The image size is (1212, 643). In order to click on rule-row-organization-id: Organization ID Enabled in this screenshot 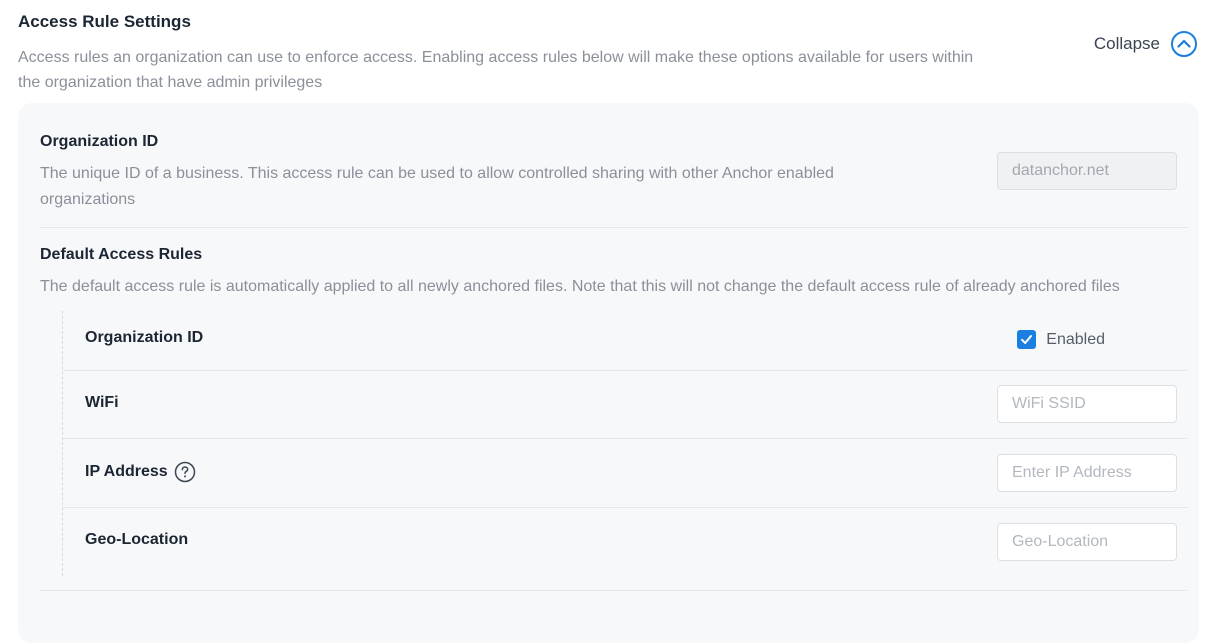, I will do `click(625, 341)`.